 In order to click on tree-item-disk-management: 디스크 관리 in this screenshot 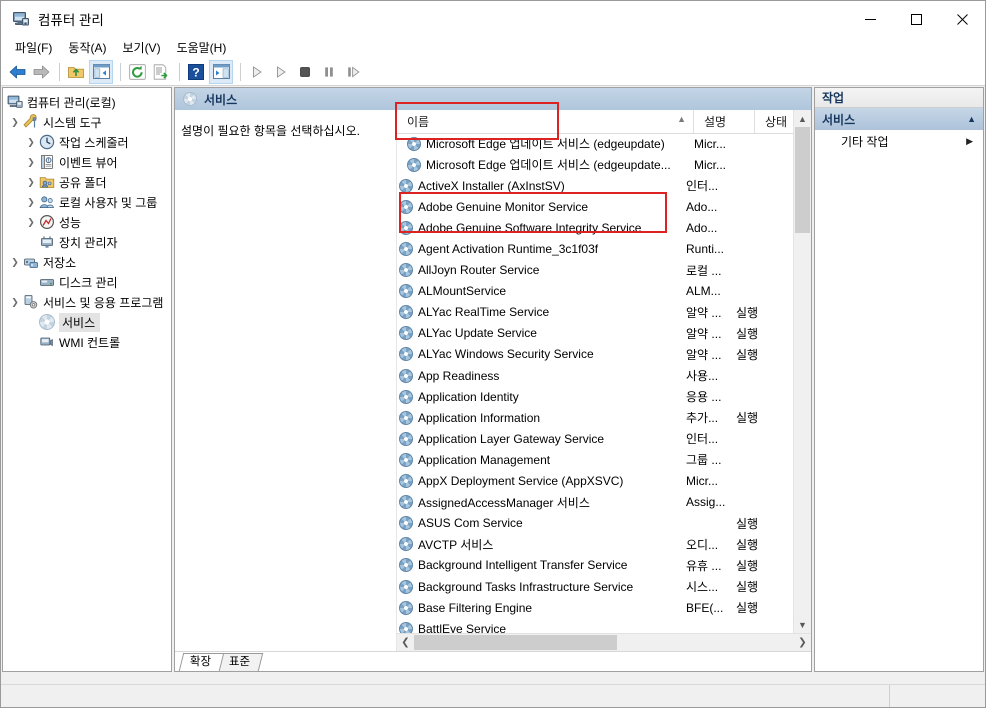, I will do `click(87, 282)`.